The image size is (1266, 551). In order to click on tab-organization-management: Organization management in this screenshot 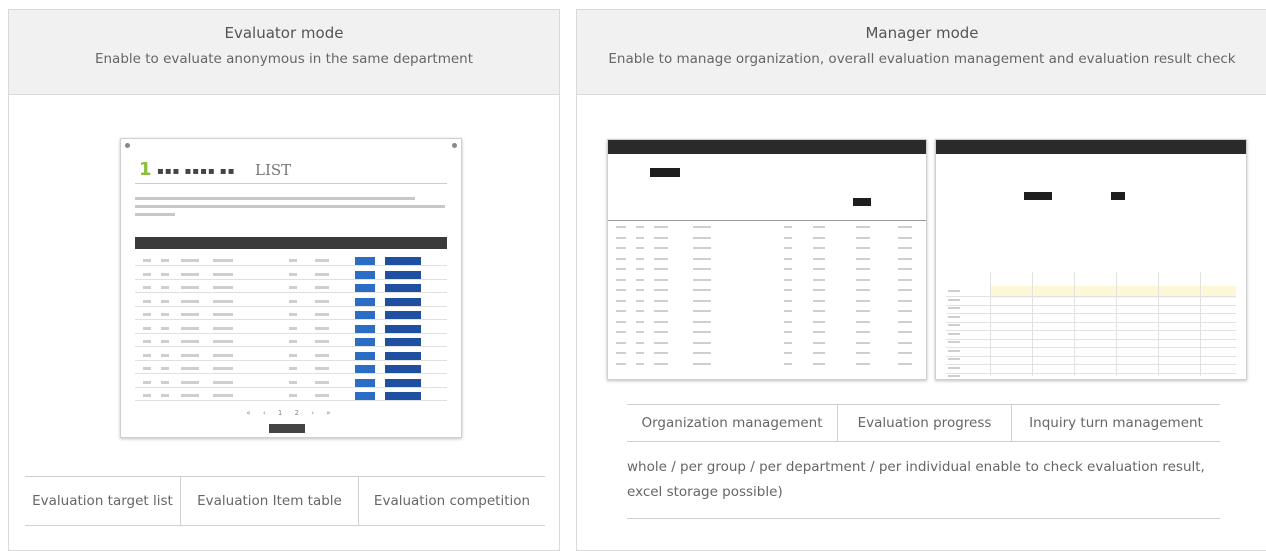, I will do `click(732, 423)`.